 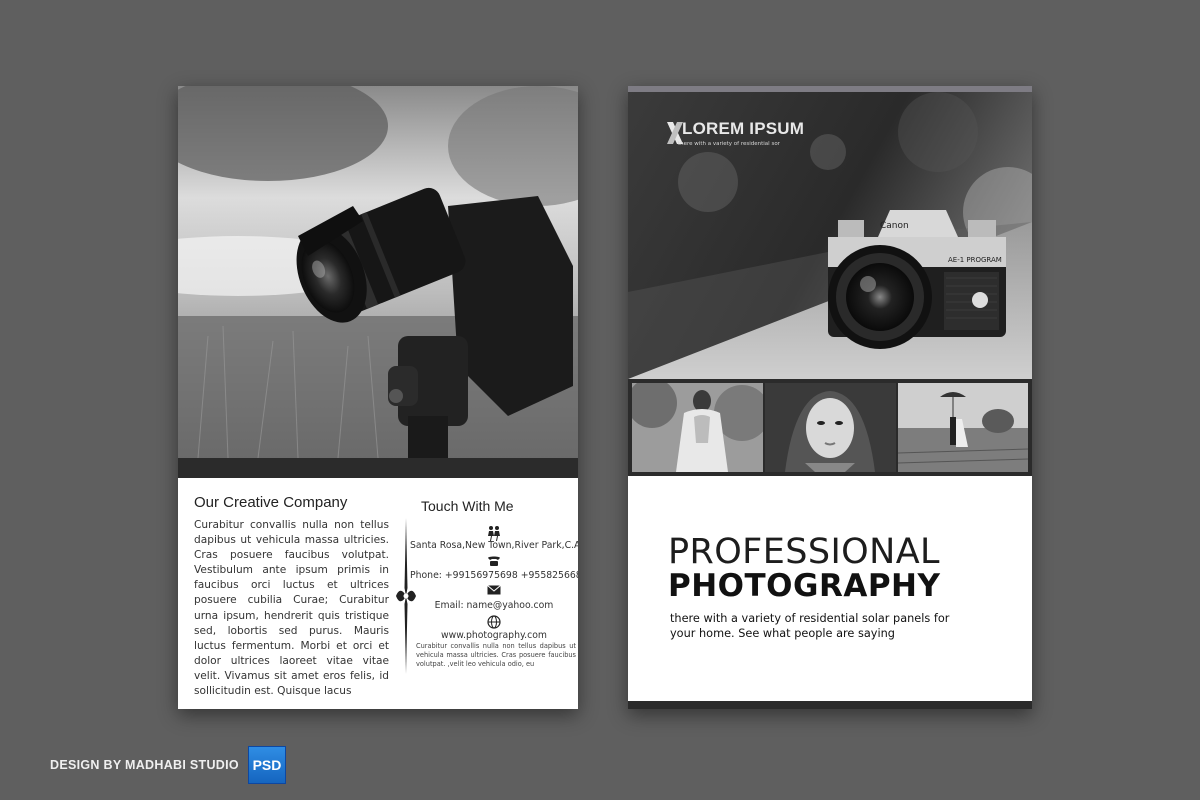 I want to click on email-text: Email: name@yahoo.com, so click(x=494, y=605).